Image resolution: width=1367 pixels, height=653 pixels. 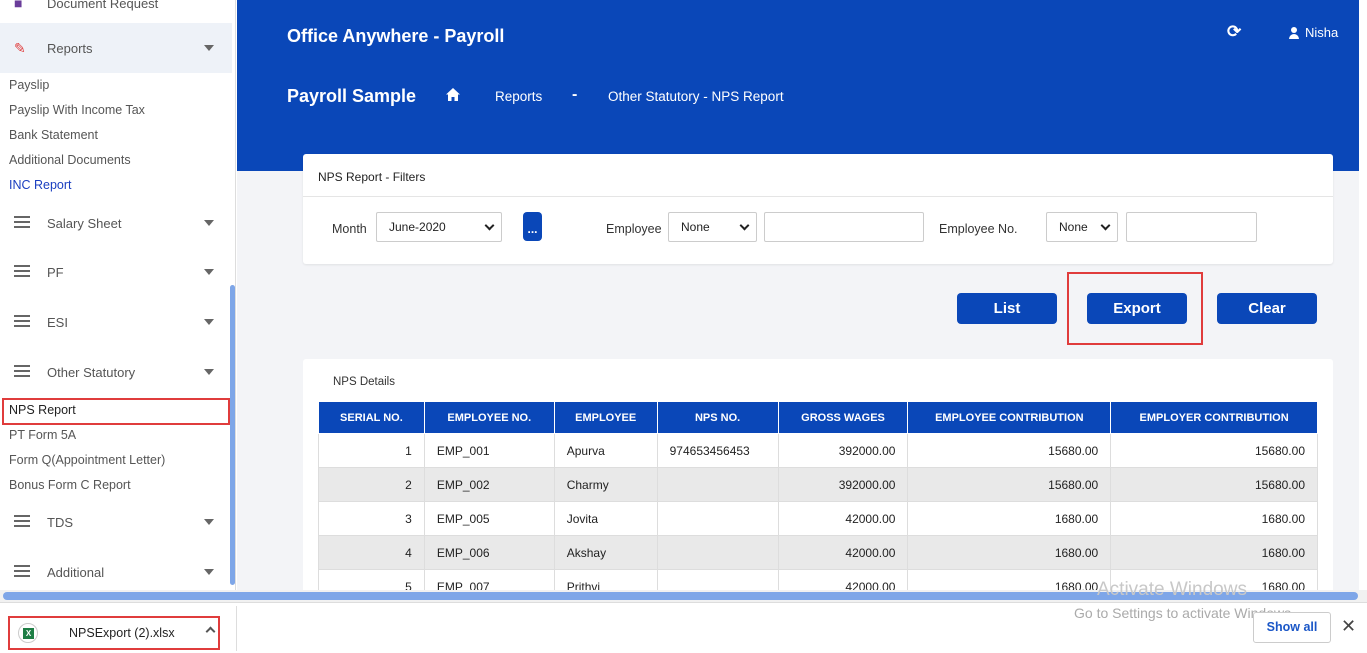 I want to click on employee-no-select-value: None, so click(x=1073, y=227).